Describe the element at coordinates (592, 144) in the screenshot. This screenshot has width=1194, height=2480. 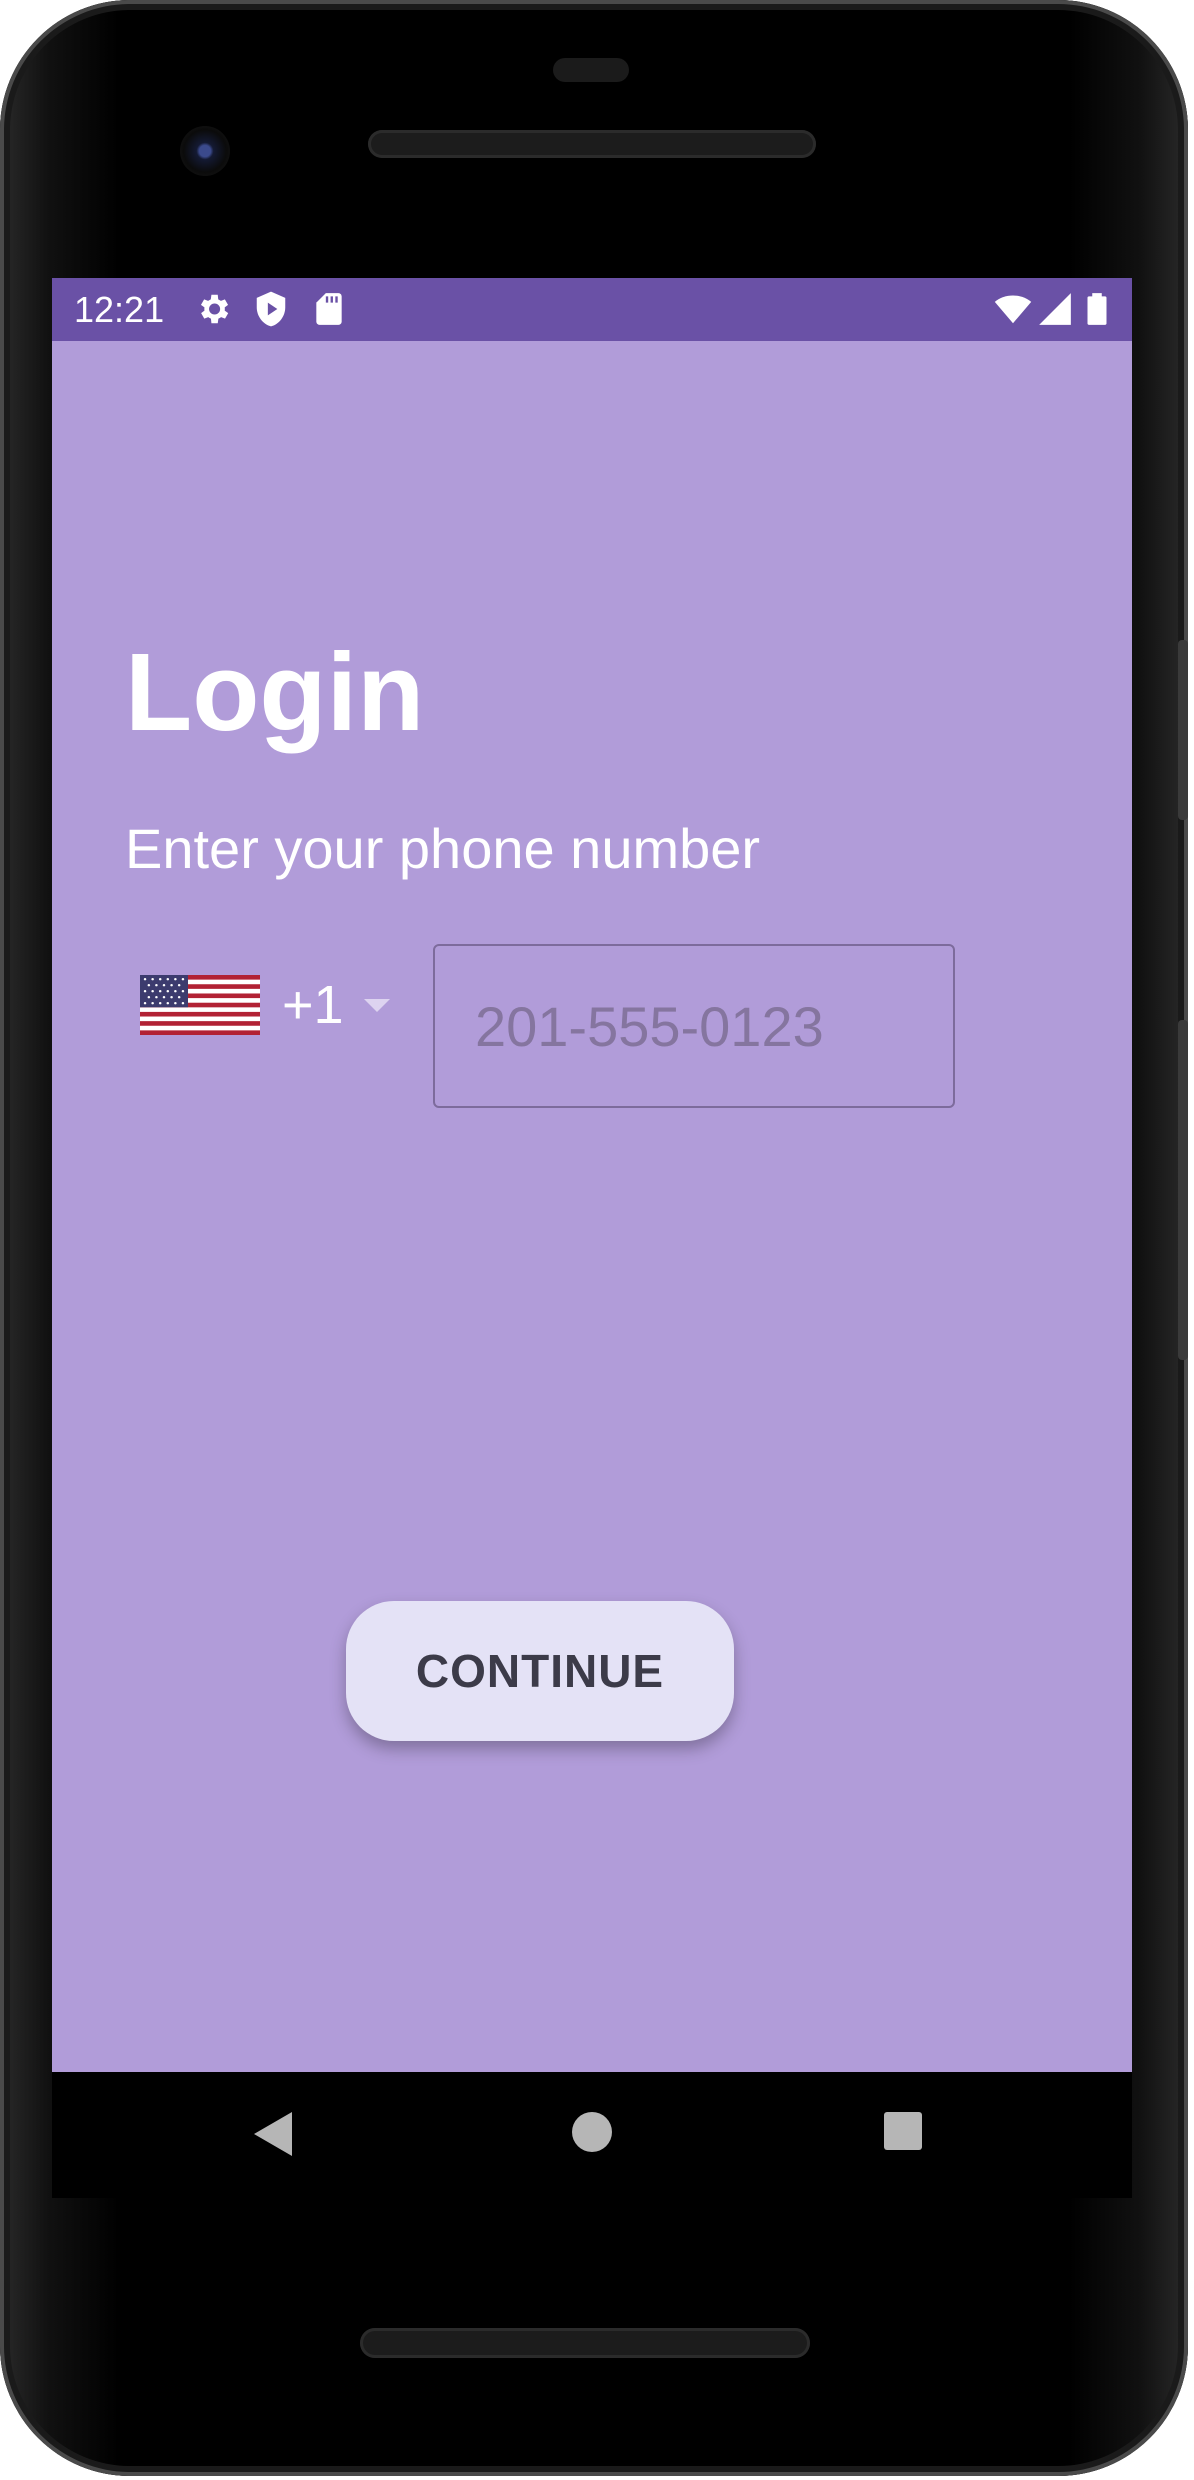
I see `top-speaker` at that location.